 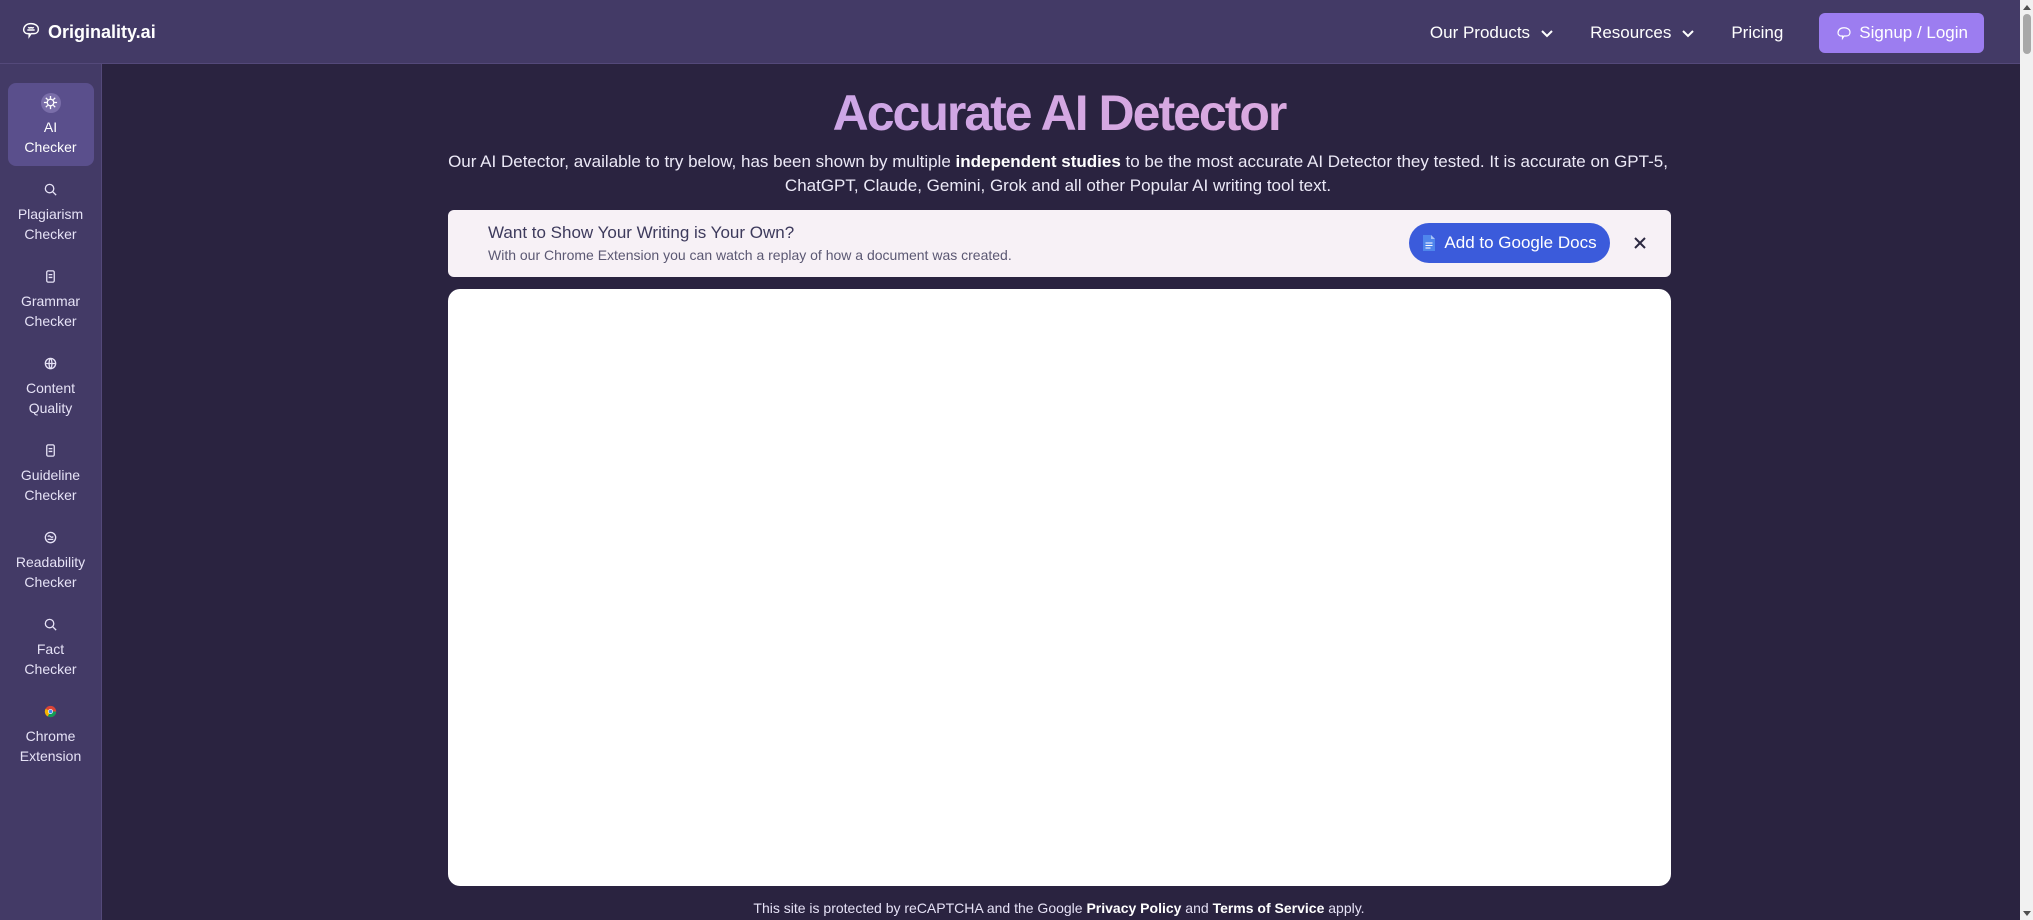 I want to click on sidebar-item-grammar-checker: Grammar Checker, so click(x=51, y=298).